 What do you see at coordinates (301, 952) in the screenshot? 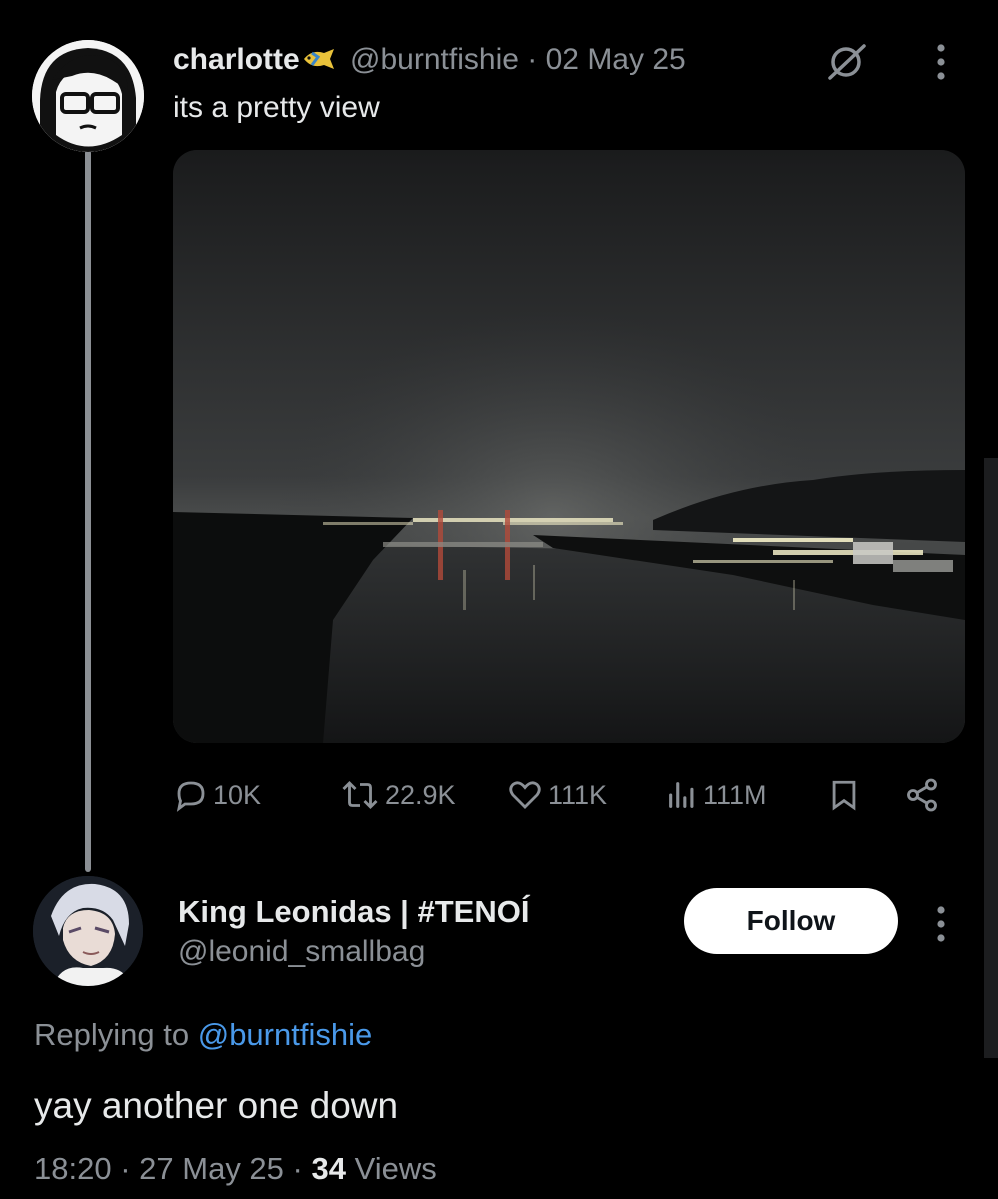
I see `reply-author-handle: @leonid_smallbag` at bounding box center [301, 952].